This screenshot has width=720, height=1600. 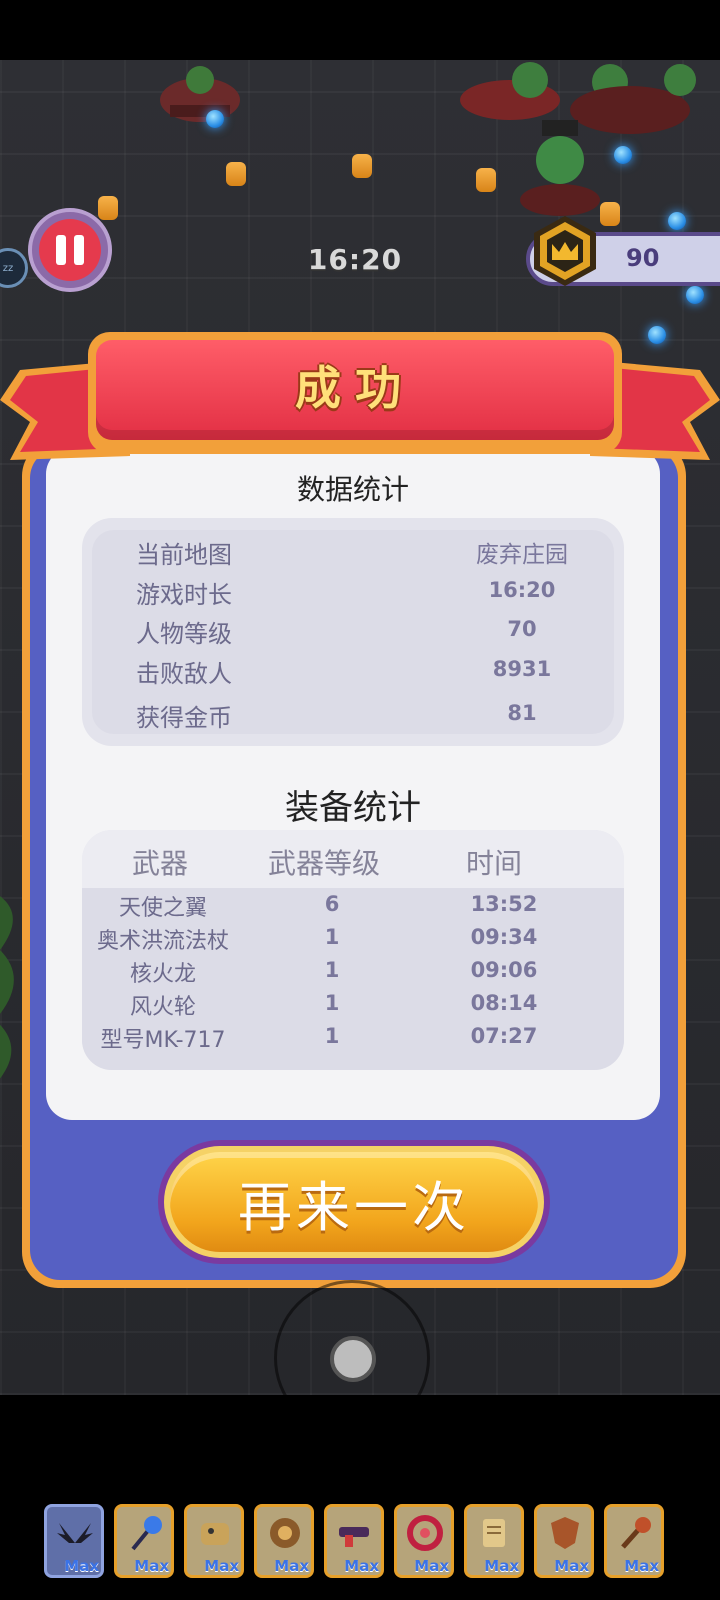 What do you see at coordinates (425, 1533) in the screenshot?
I see `ring-icon` at bounding box center [425, 1533].